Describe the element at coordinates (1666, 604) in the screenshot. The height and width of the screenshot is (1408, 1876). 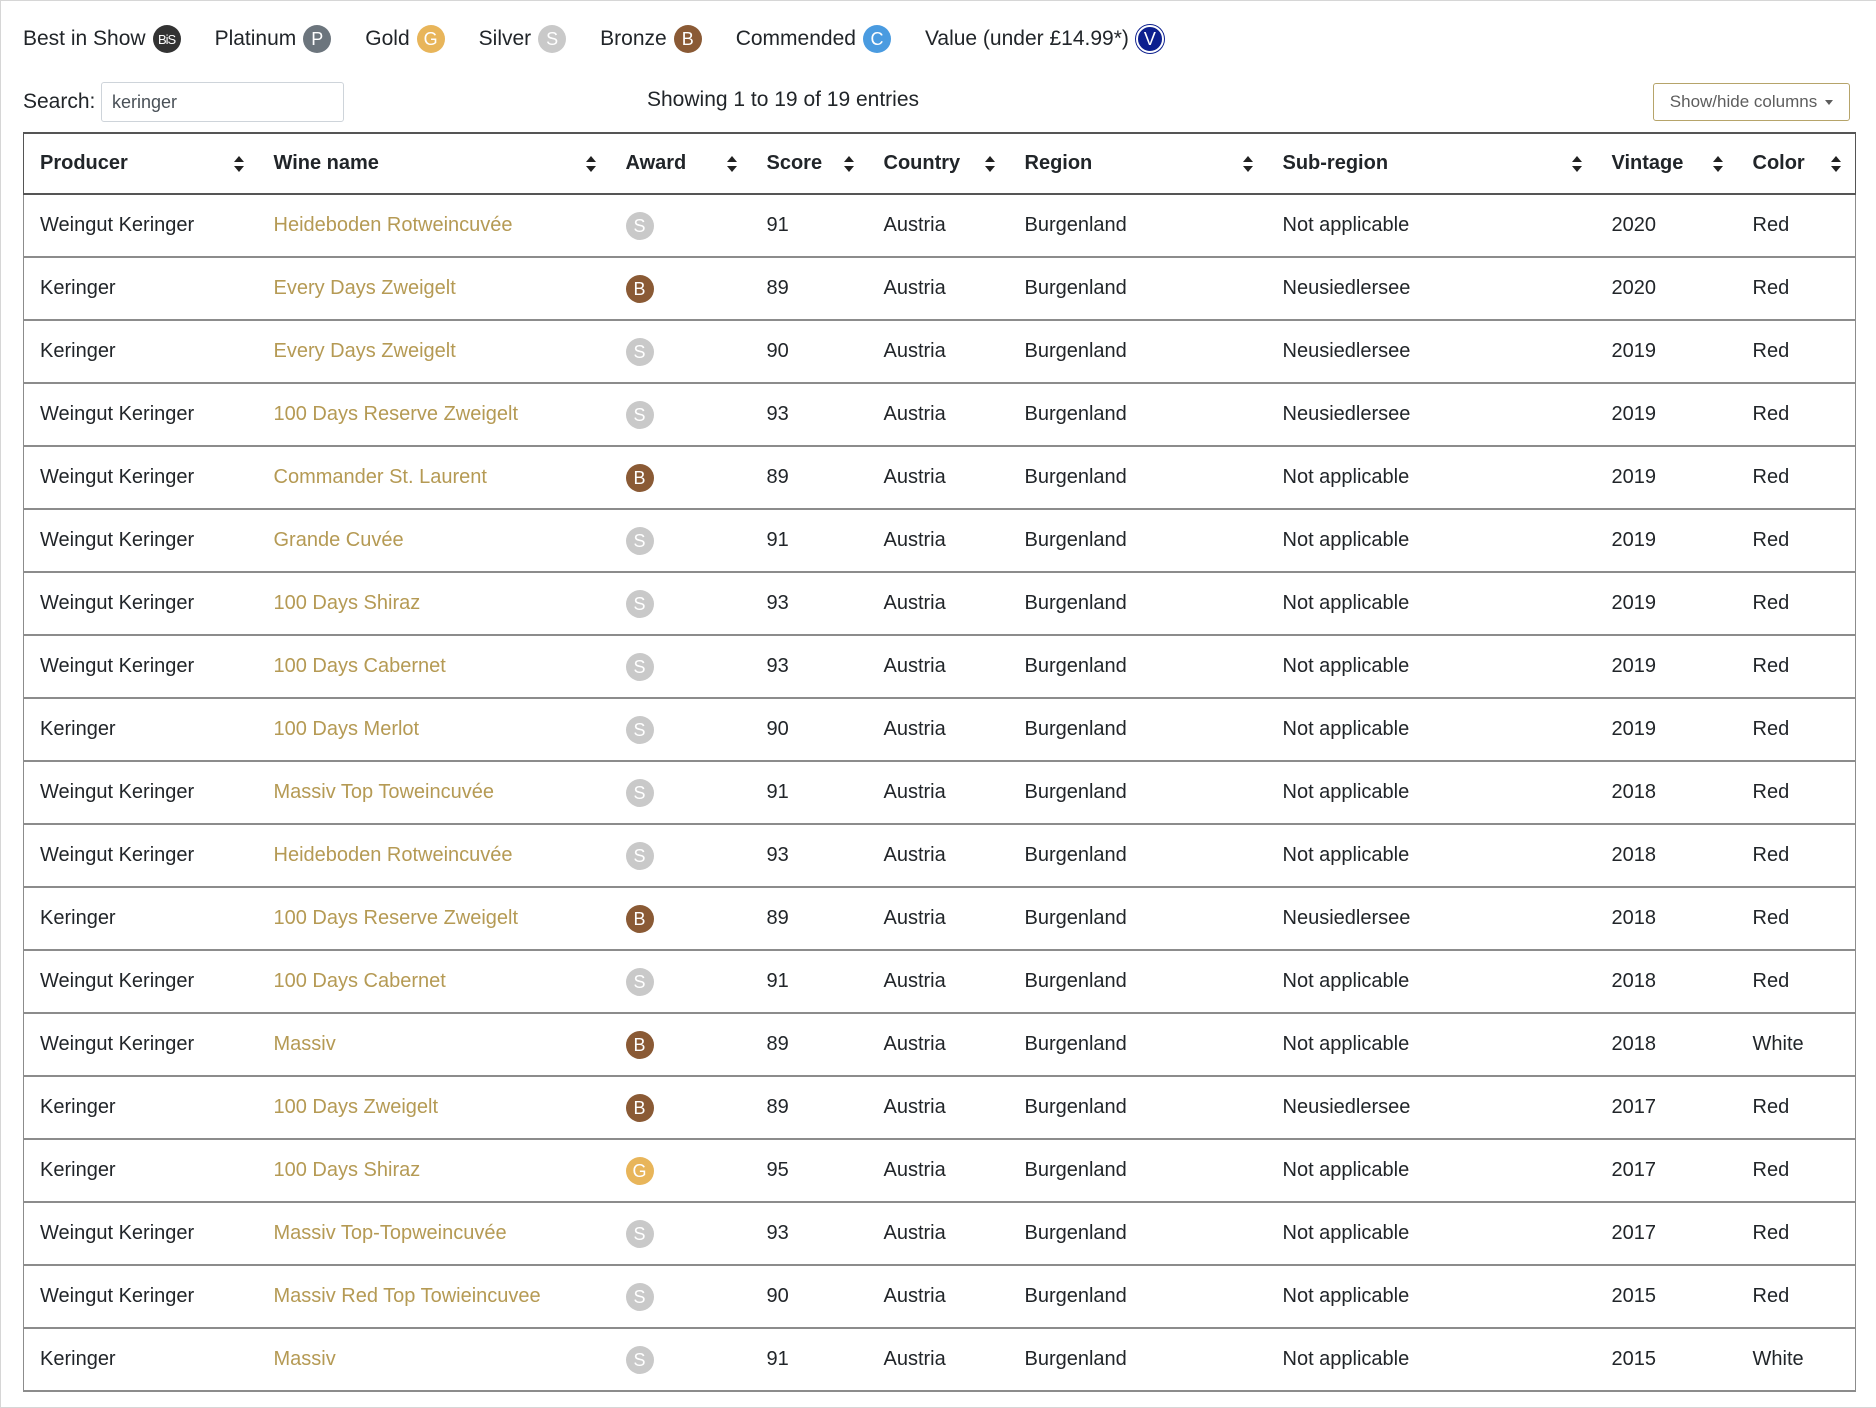
I see `cell-vintage: 2019` at that location.